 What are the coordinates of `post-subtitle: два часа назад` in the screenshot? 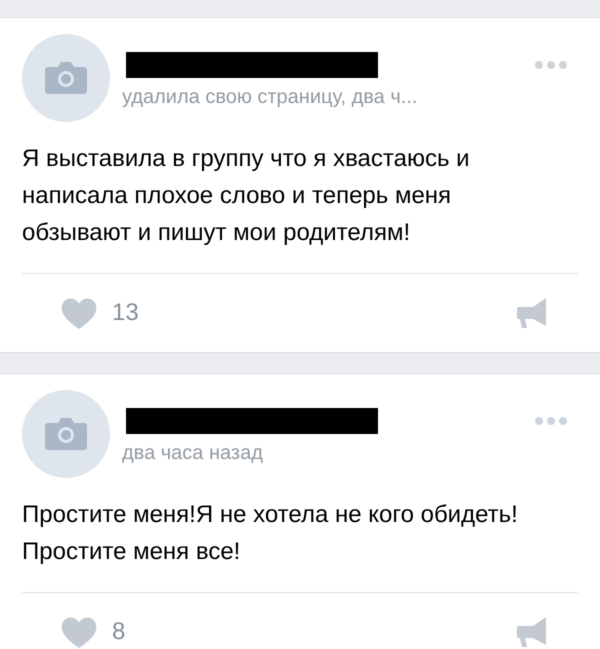 It's located at (193, 453).